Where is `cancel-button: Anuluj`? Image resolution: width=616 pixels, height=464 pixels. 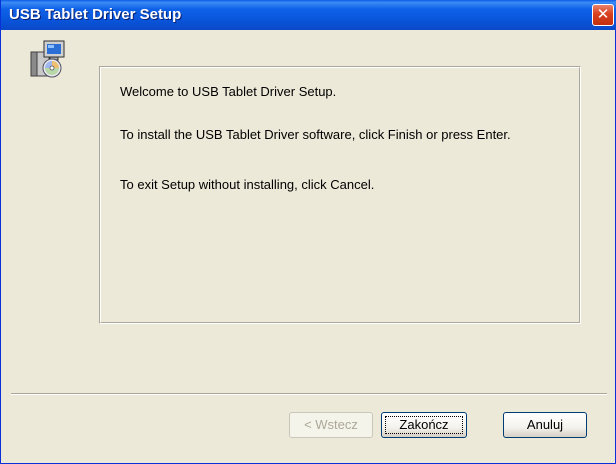 cancel-button: Anuluj is located at coordinates (545, 425).